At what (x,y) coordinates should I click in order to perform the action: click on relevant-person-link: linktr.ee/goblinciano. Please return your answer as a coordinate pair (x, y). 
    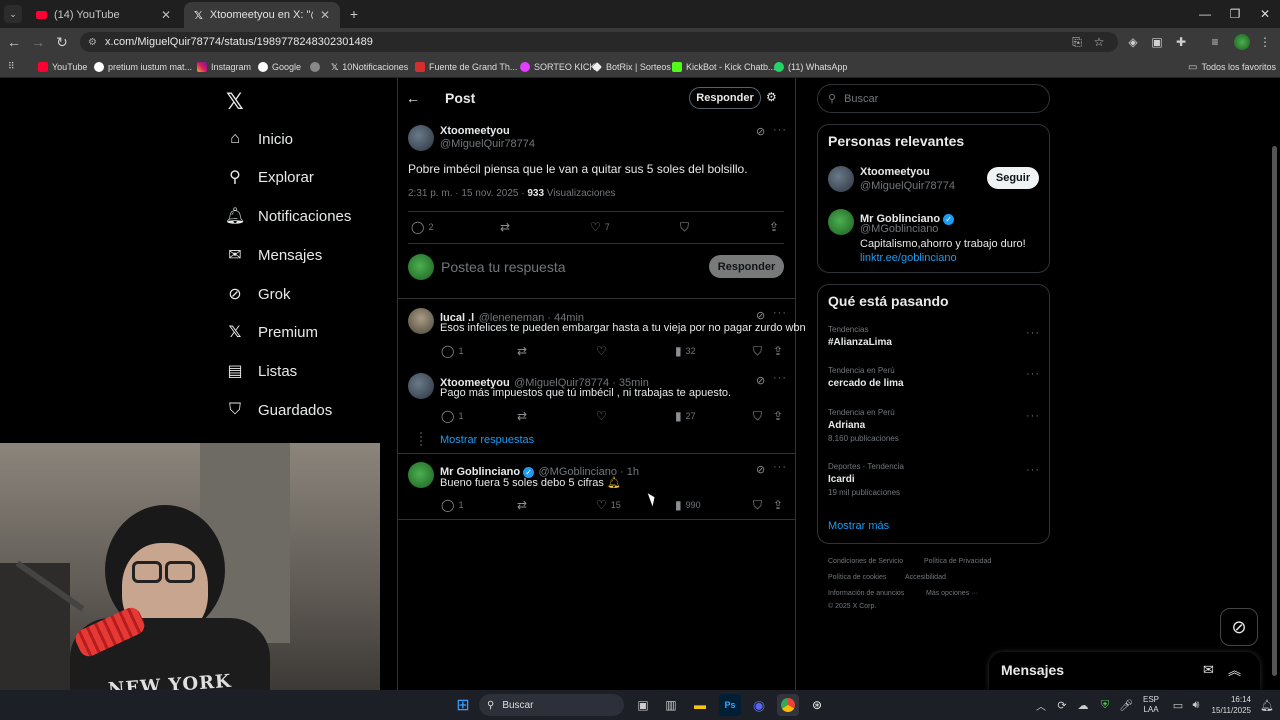
    Looking at the image, I should click on (908, 258).